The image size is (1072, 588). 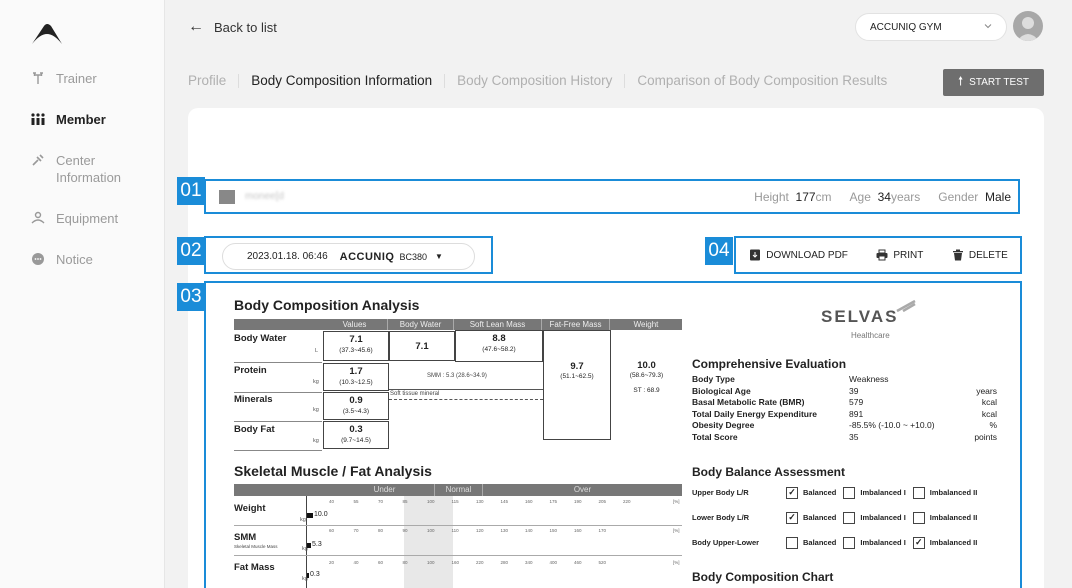 I want to click on back-to-list-link: ← Back to list, so click(x=232, y=27).